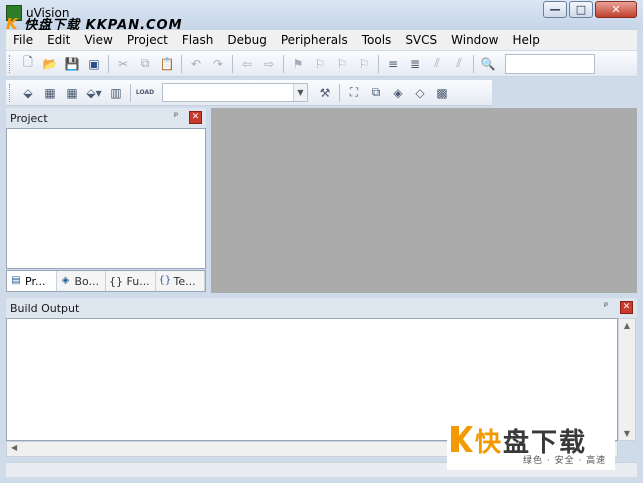  What do you see at coordinates (325, 93) in the screenshot?
I see `target-options-icon: ⚒` at bounding box center [325, 93].